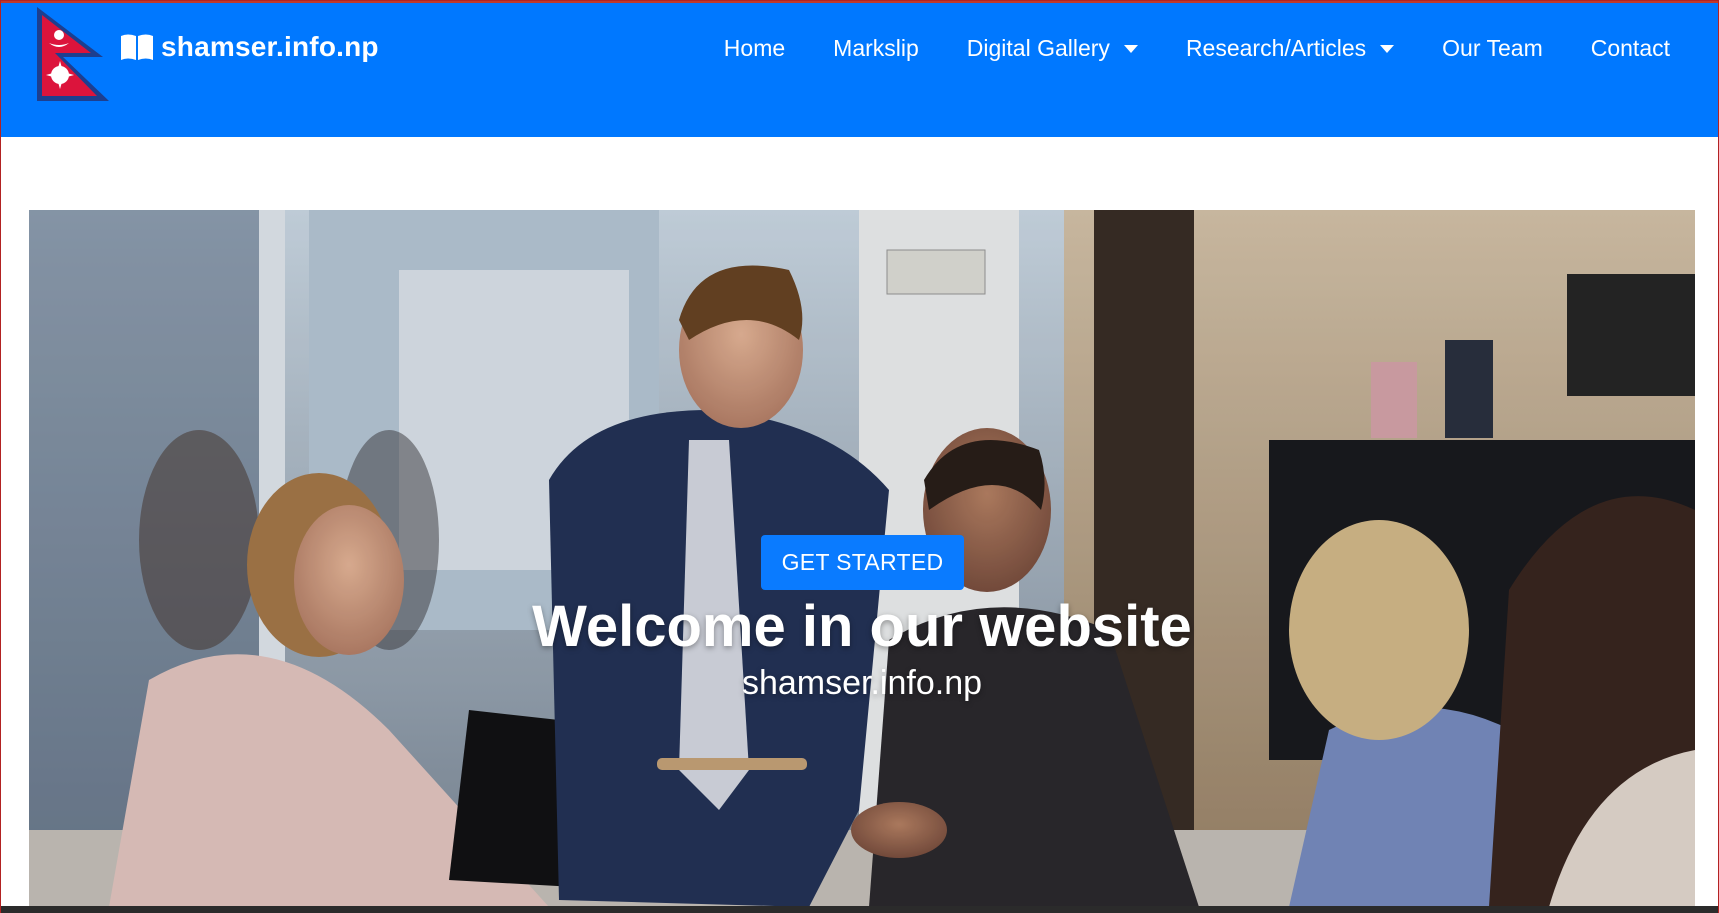  I want to click on nav-digital-gallery: Digital Gallery, so click(1052, 48).